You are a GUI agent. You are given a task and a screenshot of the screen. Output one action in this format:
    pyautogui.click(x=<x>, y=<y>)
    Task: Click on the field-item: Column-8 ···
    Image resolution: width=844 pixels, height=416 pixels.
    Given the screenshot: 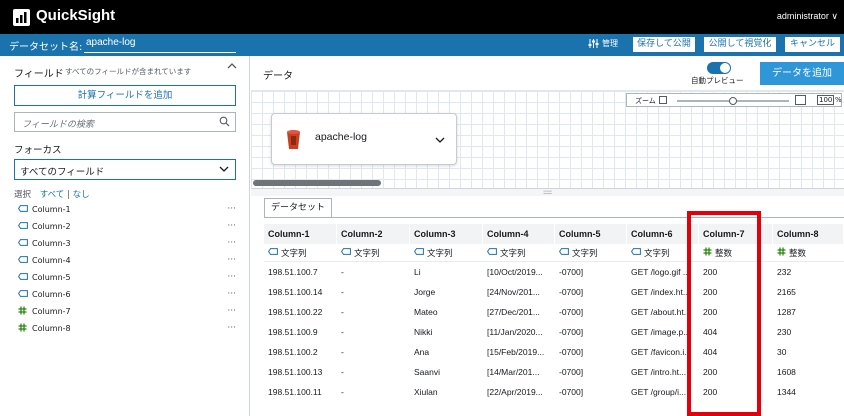 What is the action you would take?
    pyautogui.click(x=127, y=328)
    